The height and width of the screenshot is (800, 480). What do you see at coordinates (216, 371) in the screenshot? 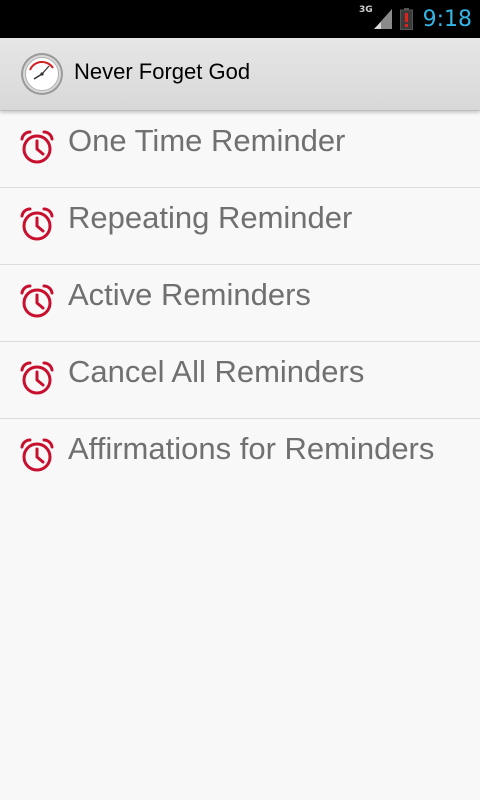
I see `menu-item-label: Cancel All Reminders` at bounding box center [216, 371].